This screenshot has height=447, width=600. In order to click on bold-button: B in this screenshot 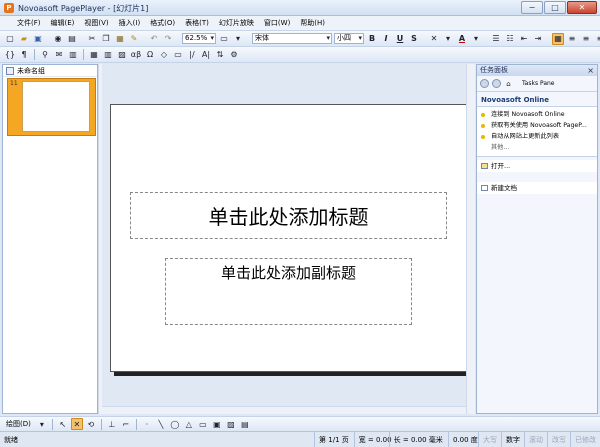, I will do `click(372, 39)`.